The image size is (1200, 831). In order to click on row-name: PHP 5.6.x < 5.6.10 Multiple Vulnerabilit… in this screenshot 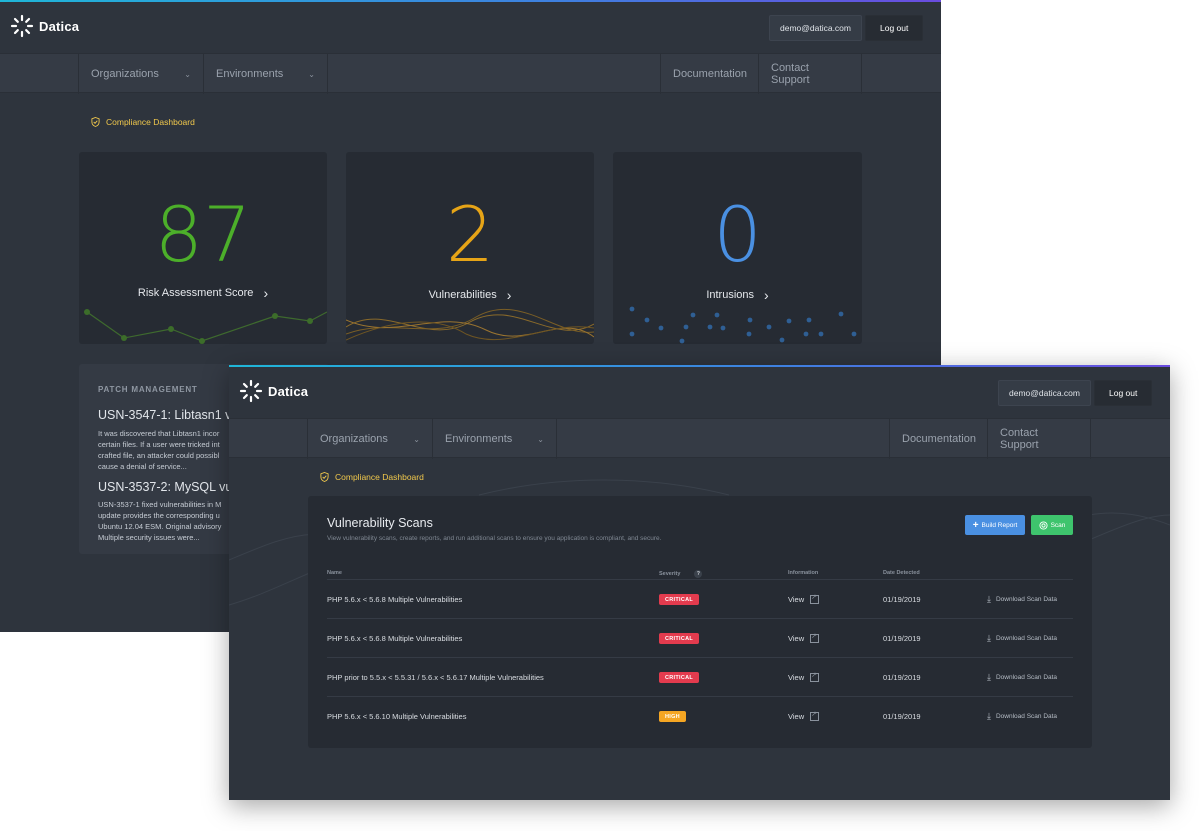, I will do `click(397, 716)`.